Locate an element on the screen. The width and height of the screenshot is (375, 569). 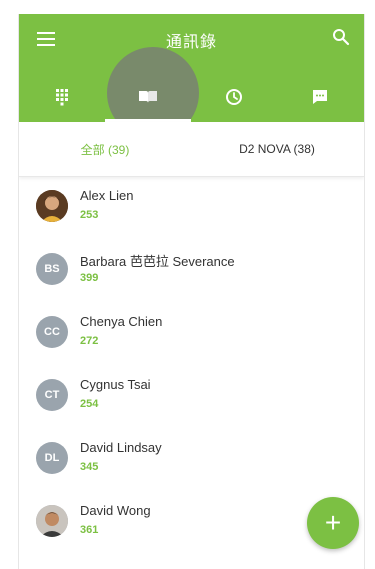
contact-row: DL David Lindsay 345 is located at coordinates (191, 460).